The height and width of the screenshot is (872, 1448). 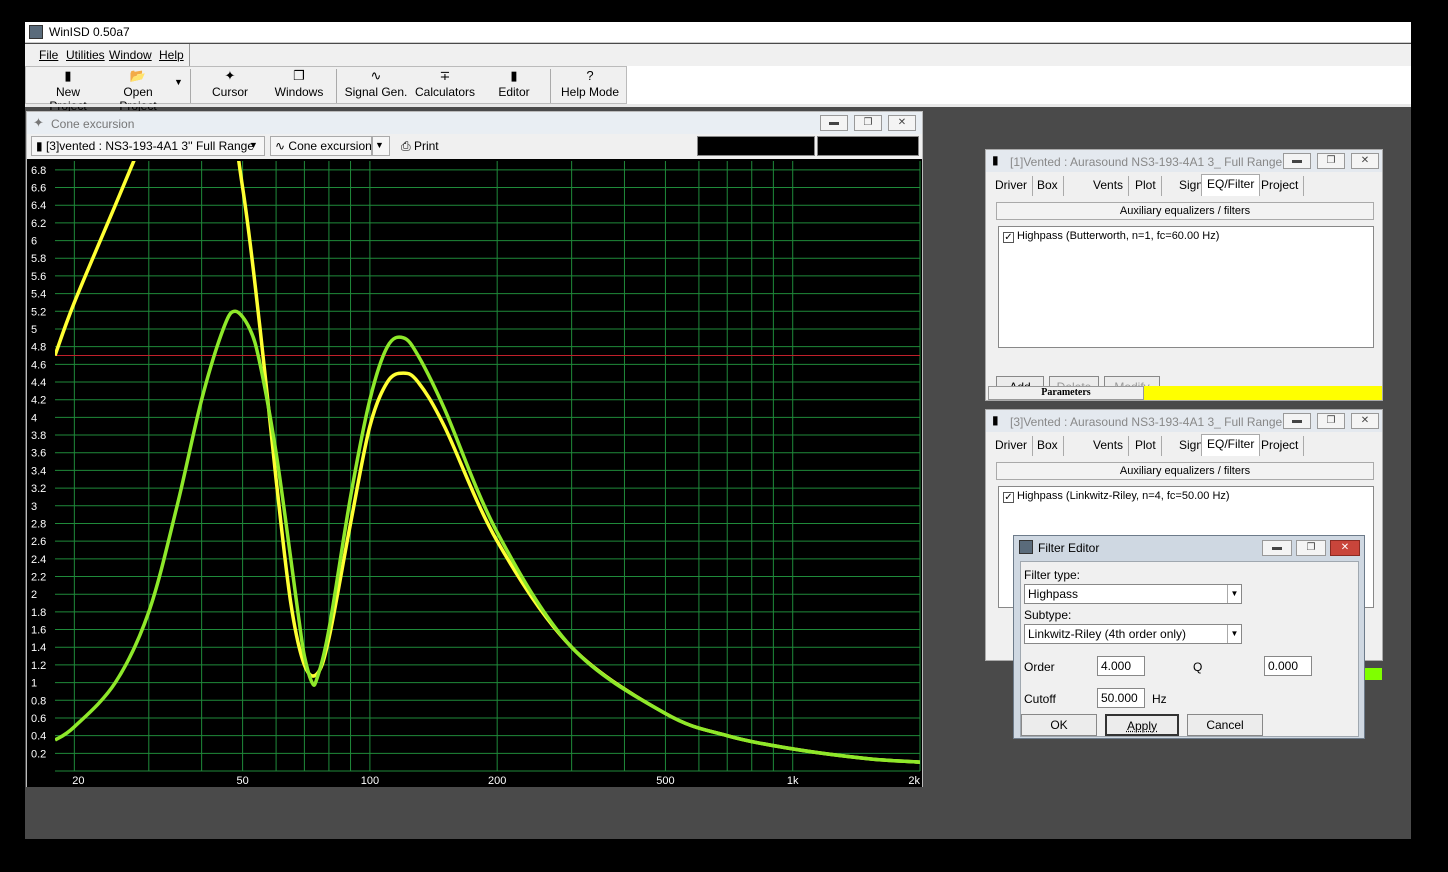 I want to click on cursor-icon: ✦, so click(x=230, y=75).